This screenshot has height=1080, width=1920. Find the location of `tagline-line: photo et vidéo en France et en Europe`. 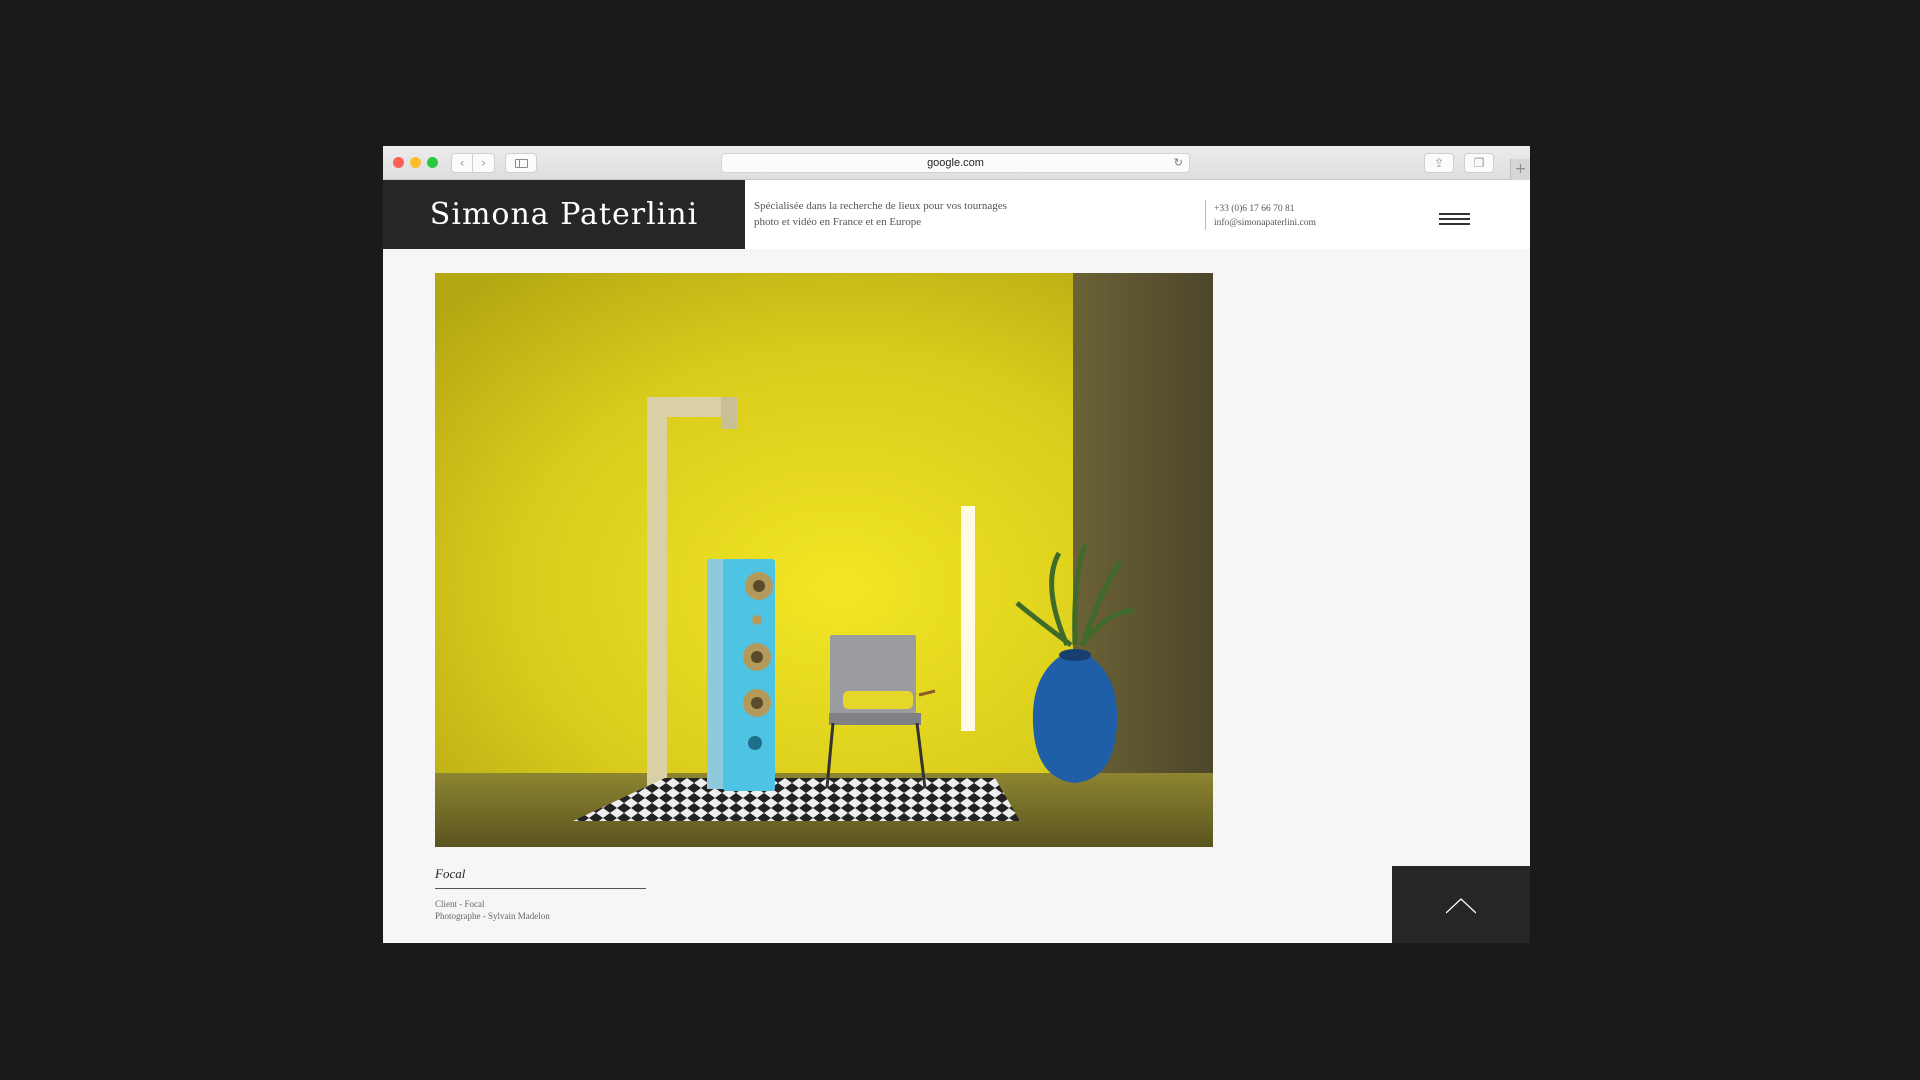

tagline-line: photo et vidéo en France et en Europe is located at coordinates (838, 222).